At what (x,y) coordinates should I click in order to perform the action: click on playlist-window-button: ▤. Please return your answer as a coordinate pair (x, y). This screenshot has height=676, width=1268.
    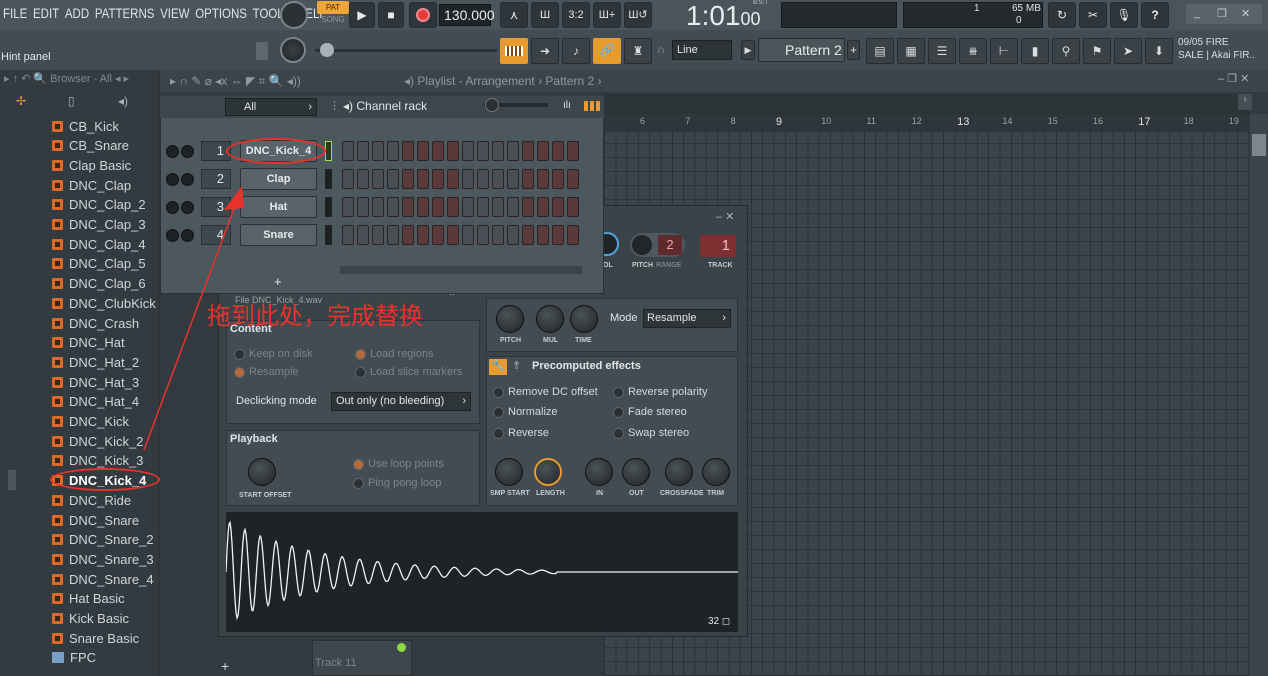
    Looking at the image, I should click on (880, 51).